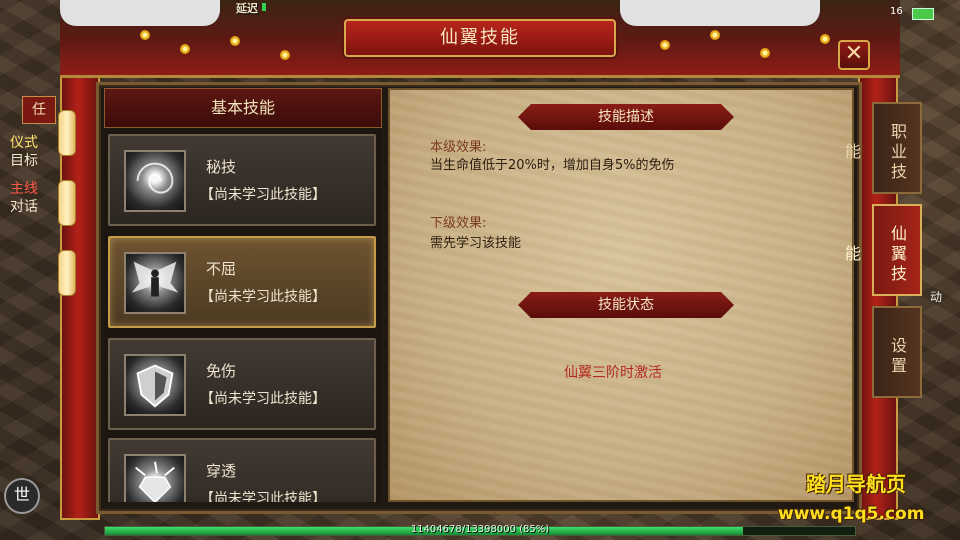 This screenshot has width=960, height=540. Describe the element at coordinates (242, 470) in the screenshot. I see `skill-card-chuantou: 穿透 【尚未学习此技能】` at that location.